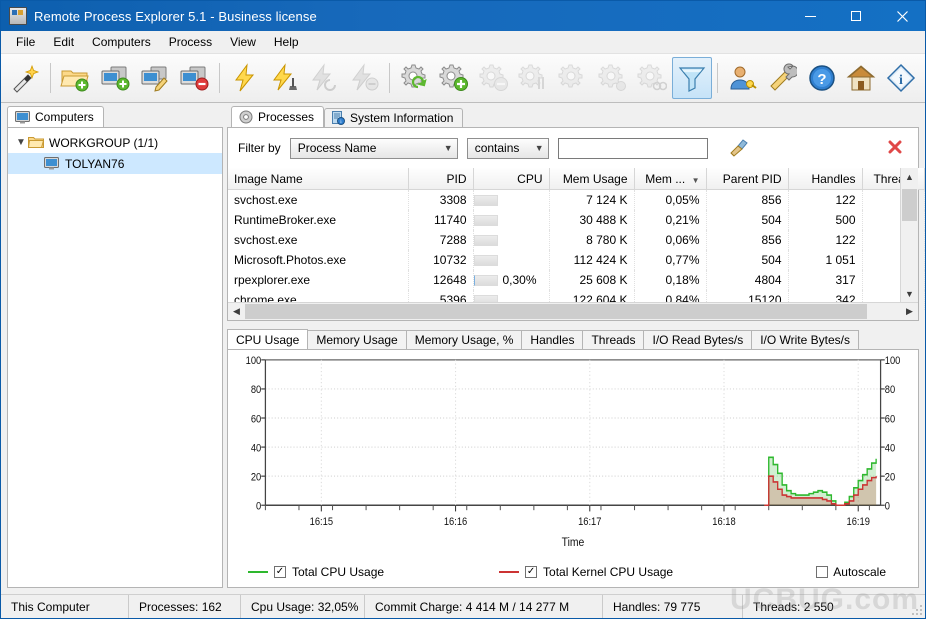  I want to click on cell-mem-usage: 112 424 K, so click(592, 260).